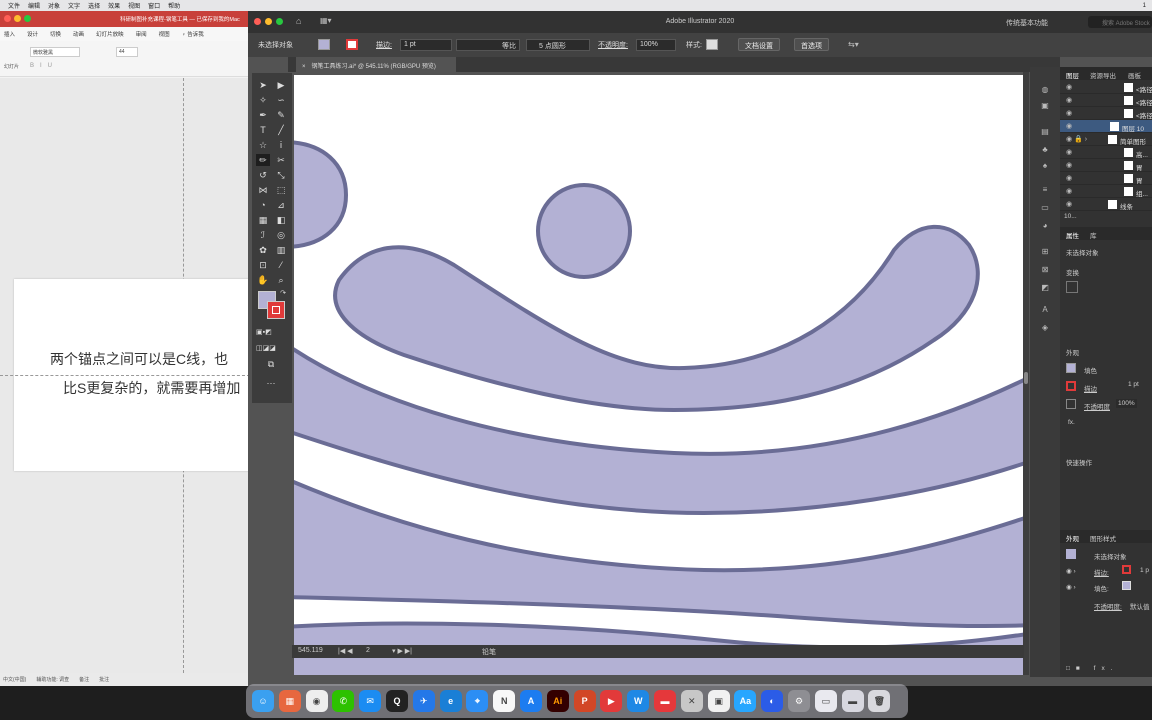 The width and height of the screenshot is (1152, 720). What do you see at coordinates (1106, 100) in the screenshot?
I see `layer-row: ◉<路径>` at bounding box center [1106, 100].